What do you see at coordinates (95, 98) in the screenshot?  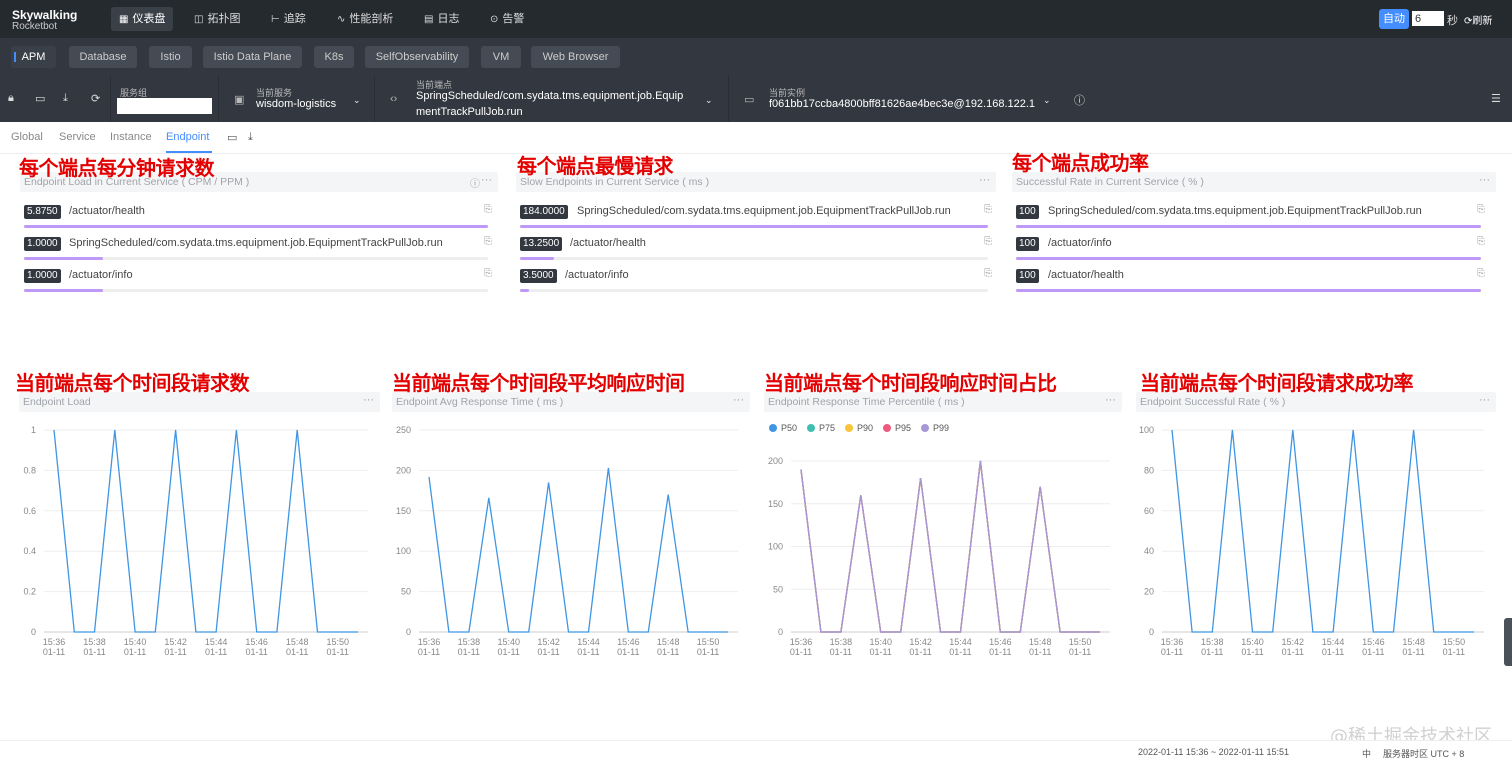 I see `reload-icon: ⟳` at bounding box center [95, 98].